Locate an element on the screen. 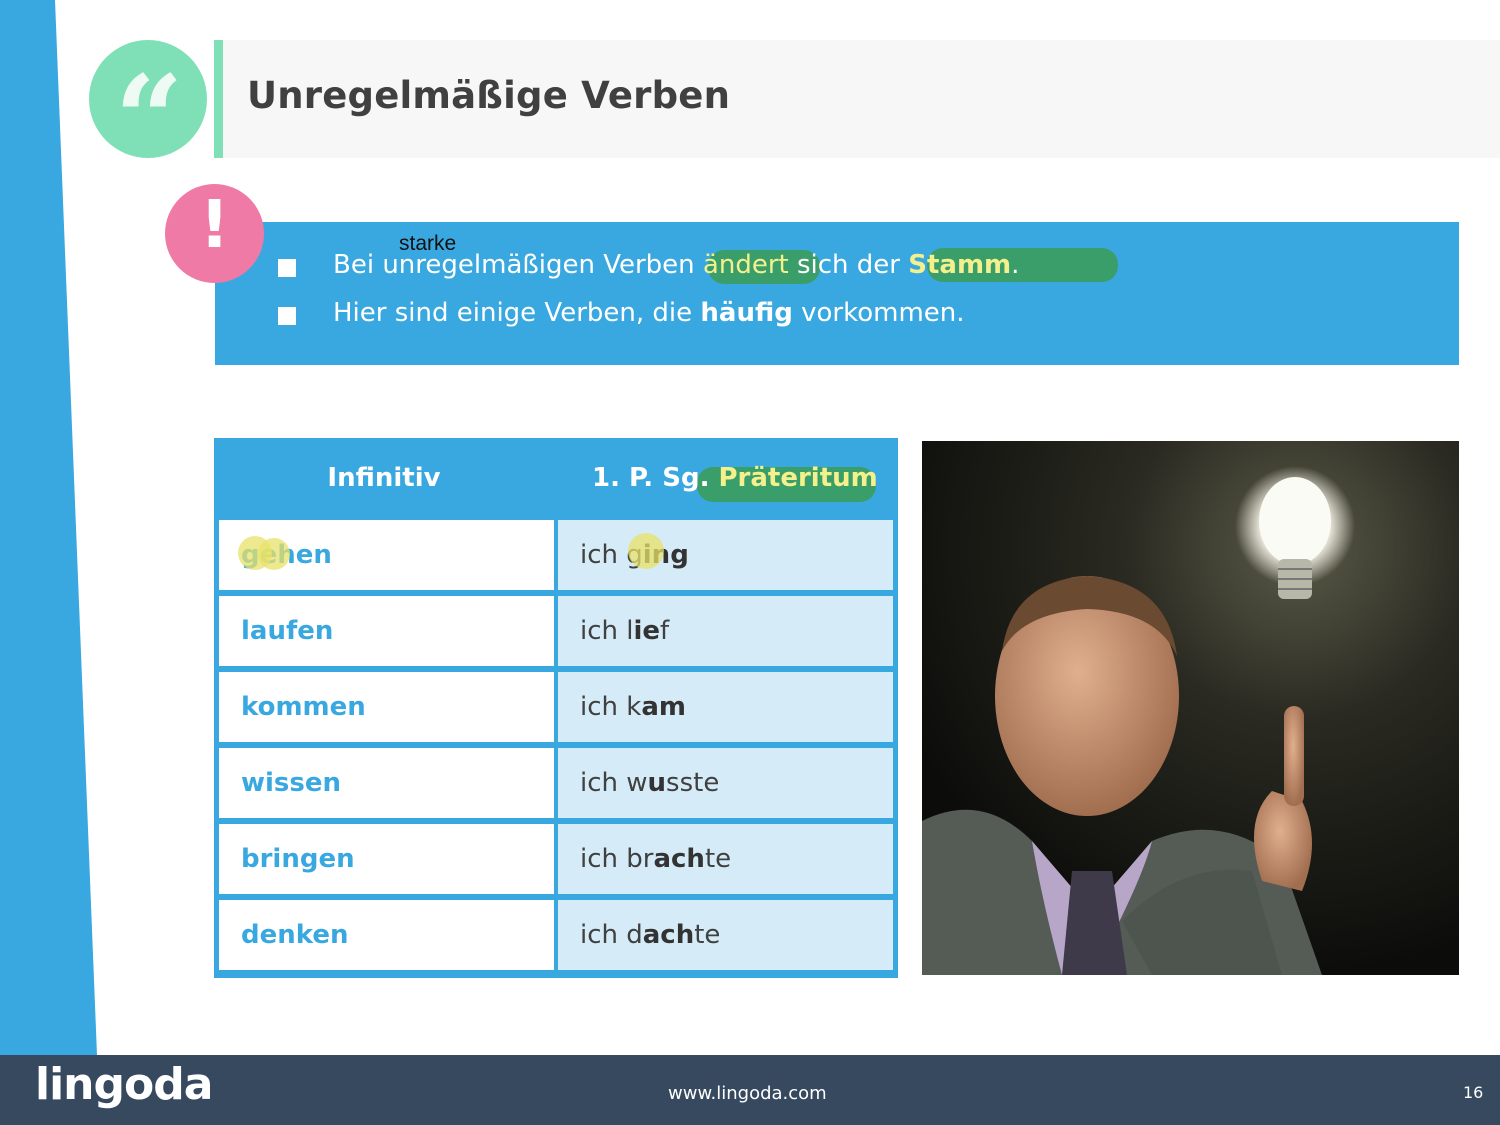  page-number: 16 is located at coordinates (1473, 1092).